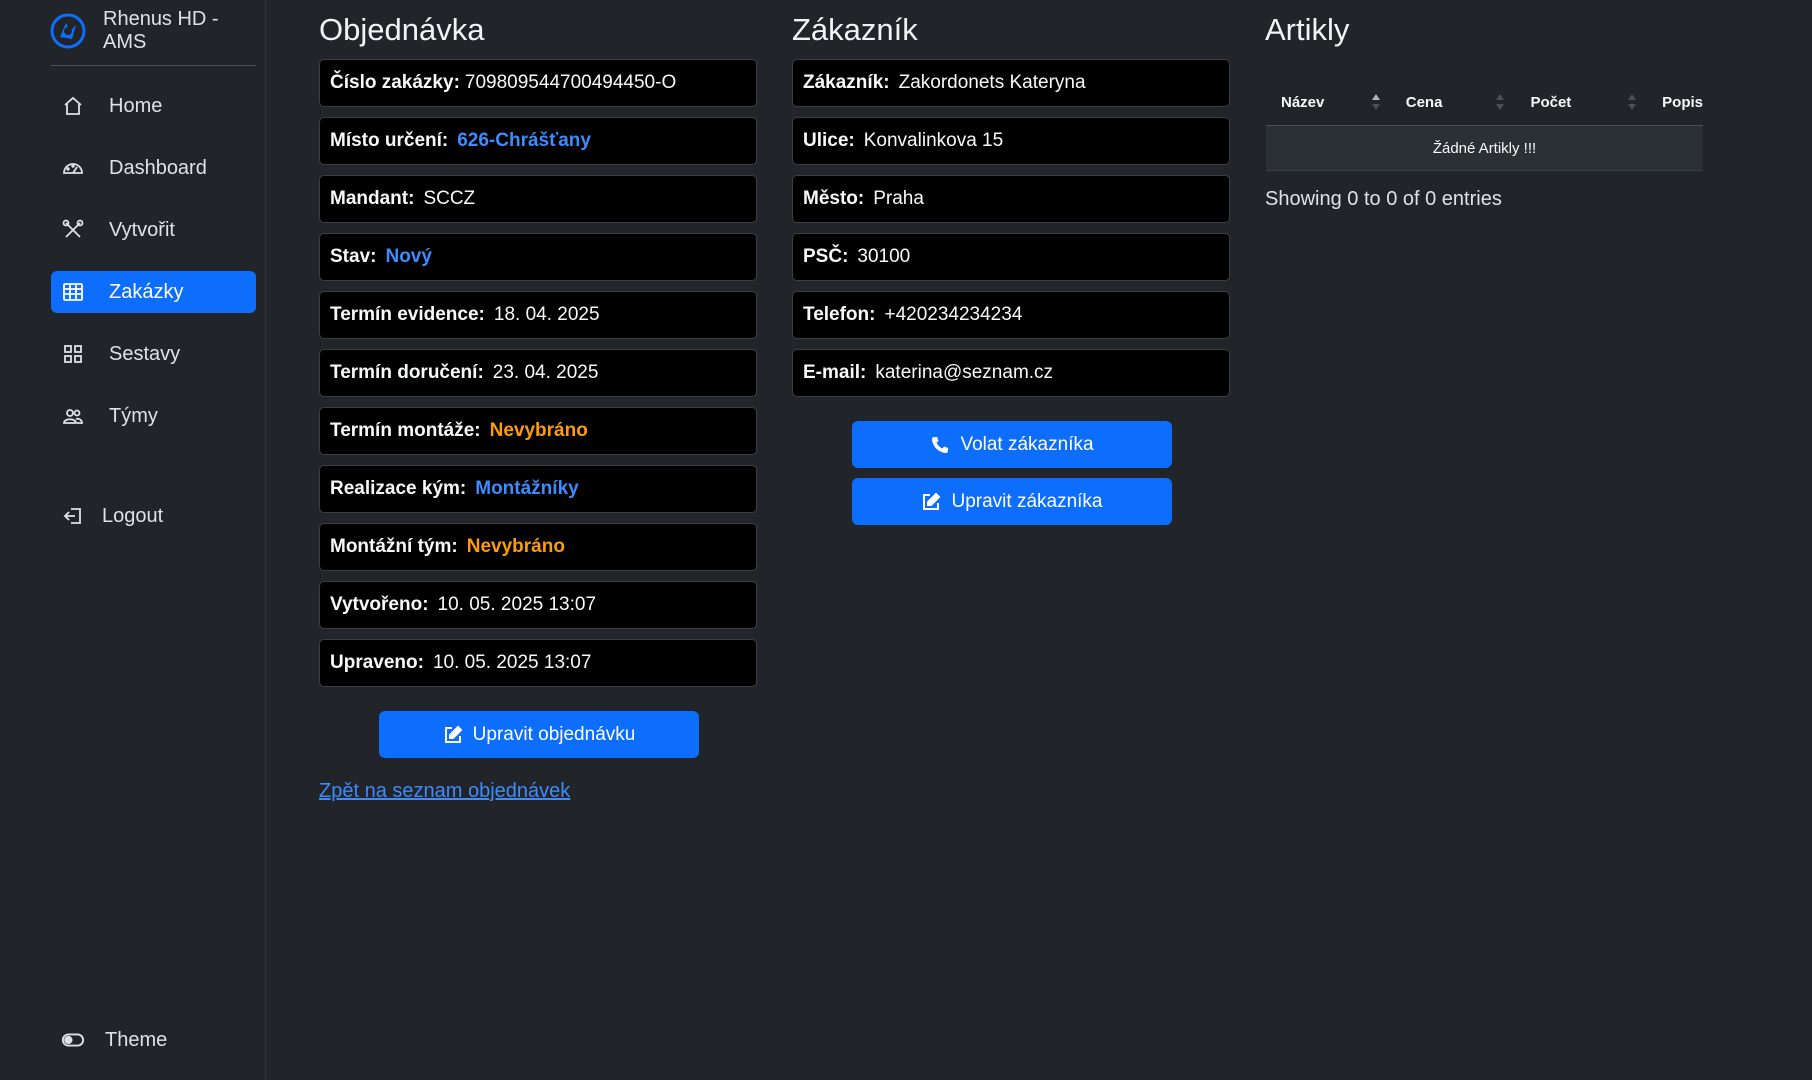 The image size is (1812, 1080). I want to click on edit-order-label: Upravit objednávku, so click(554, 734).